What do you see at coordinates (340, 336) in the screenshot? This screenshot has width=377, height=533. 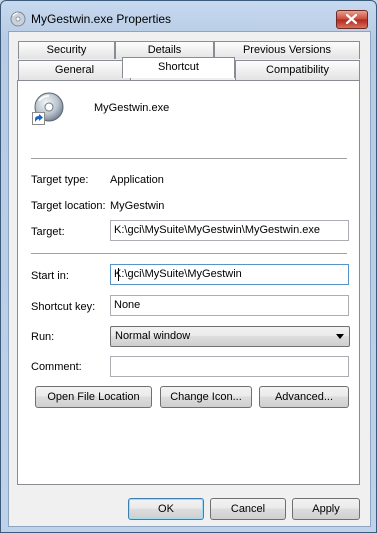 I see `chevron-down-icon` at bounding box center [340, 336].